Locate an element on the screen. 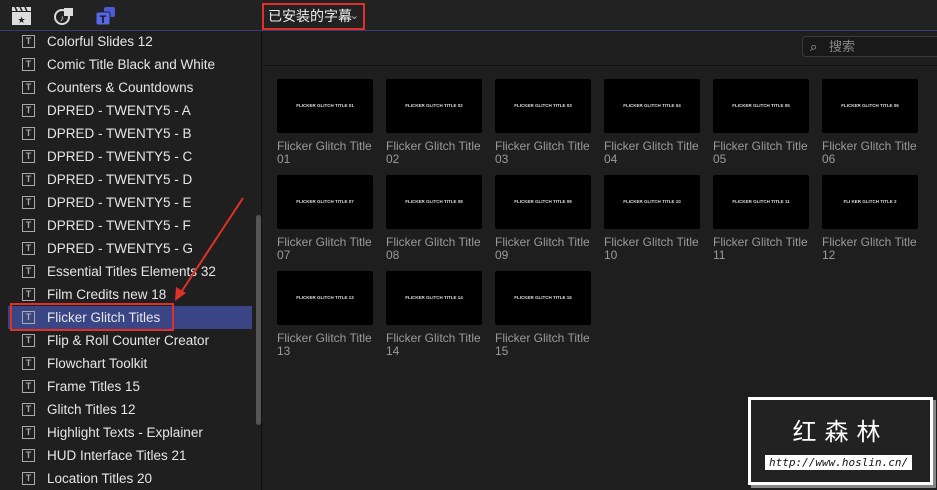  title-thumbnail: FLICKER GLITCH TITLE 08 is located at coordinates (434, 202).